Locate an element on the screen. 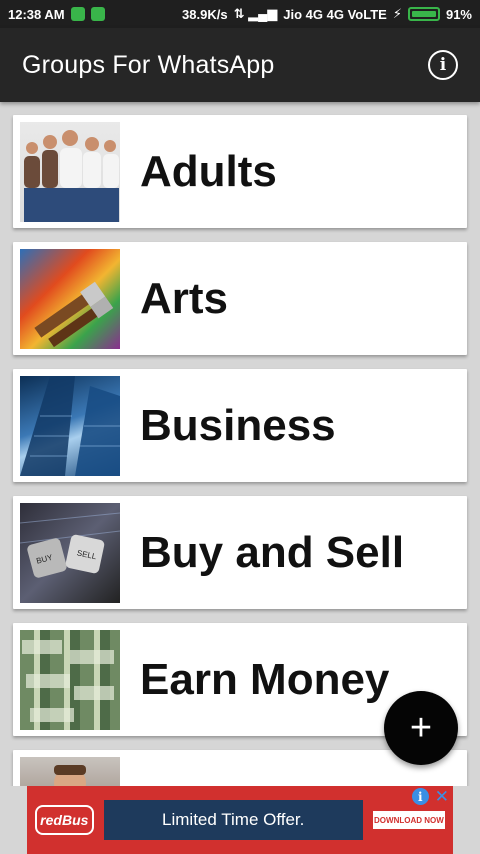  charging-icon: ⚡ is located at coordinates (397, 13).